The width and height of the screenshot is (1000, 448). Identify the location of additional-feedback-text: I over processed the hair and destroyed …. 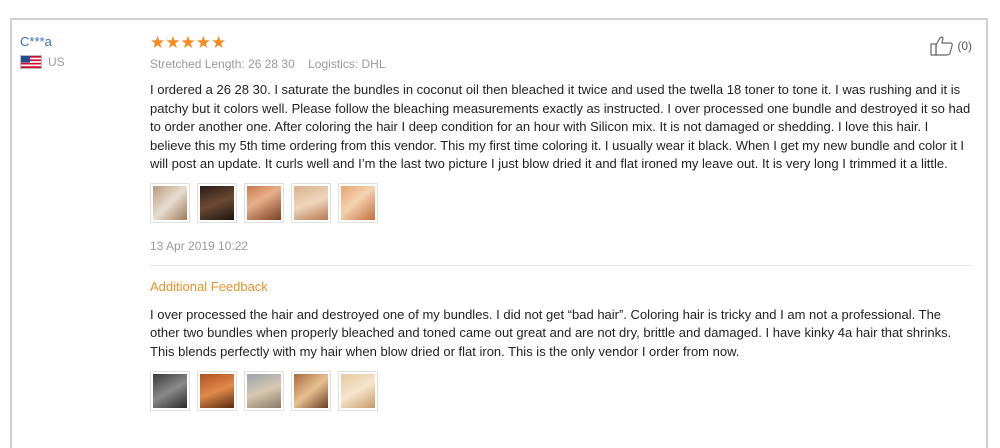
(551, 332).